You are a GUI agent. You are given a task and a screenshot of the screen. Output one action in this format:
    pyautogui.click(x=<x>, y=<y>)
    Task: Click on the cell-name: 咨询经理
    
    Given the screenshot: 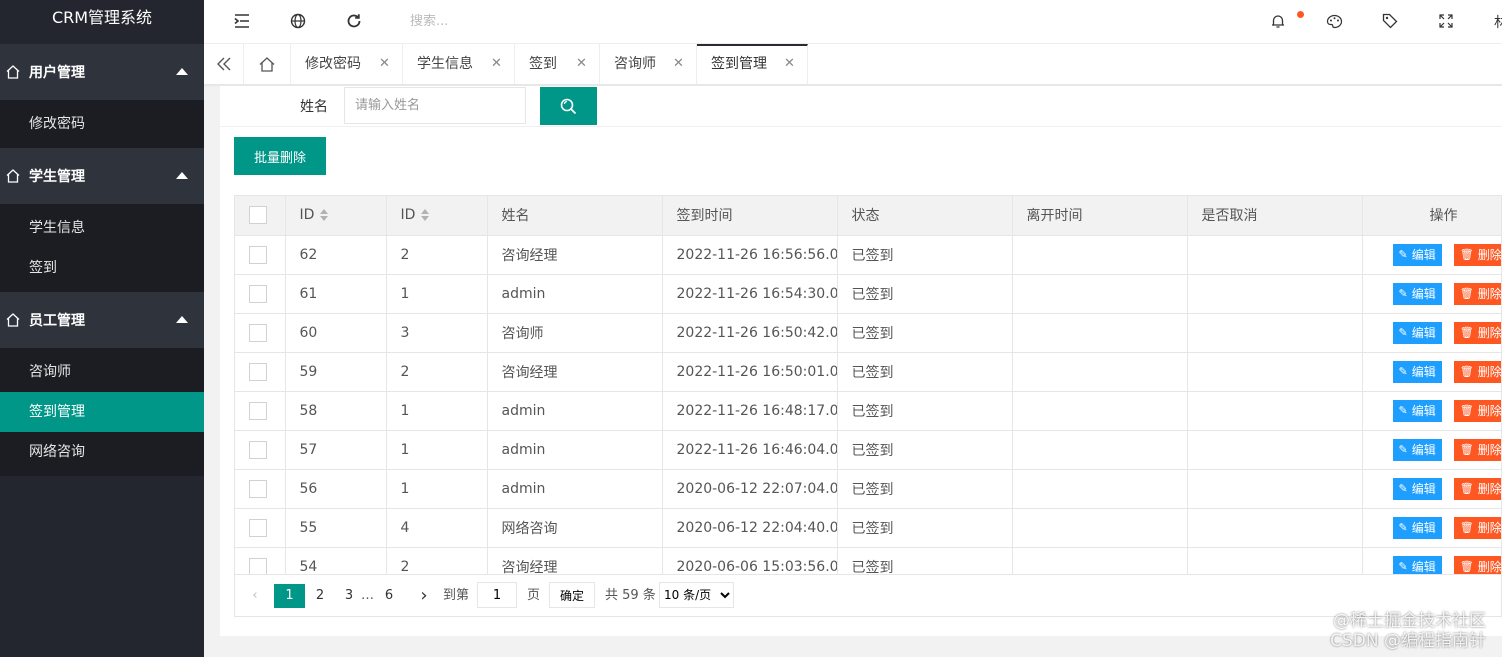 What is the action you would take?
    pyautogui.click(x=575, y=255)
    